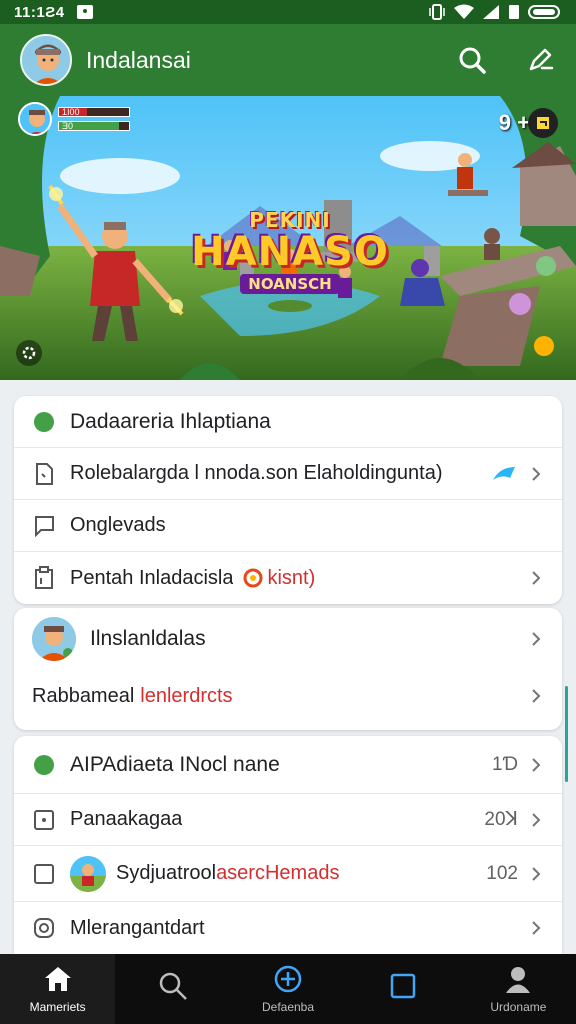 Image resolution: width=576 pixels, height=1024 pixels. I want to click on hud-health-text: 1I00, so click(71, 112).